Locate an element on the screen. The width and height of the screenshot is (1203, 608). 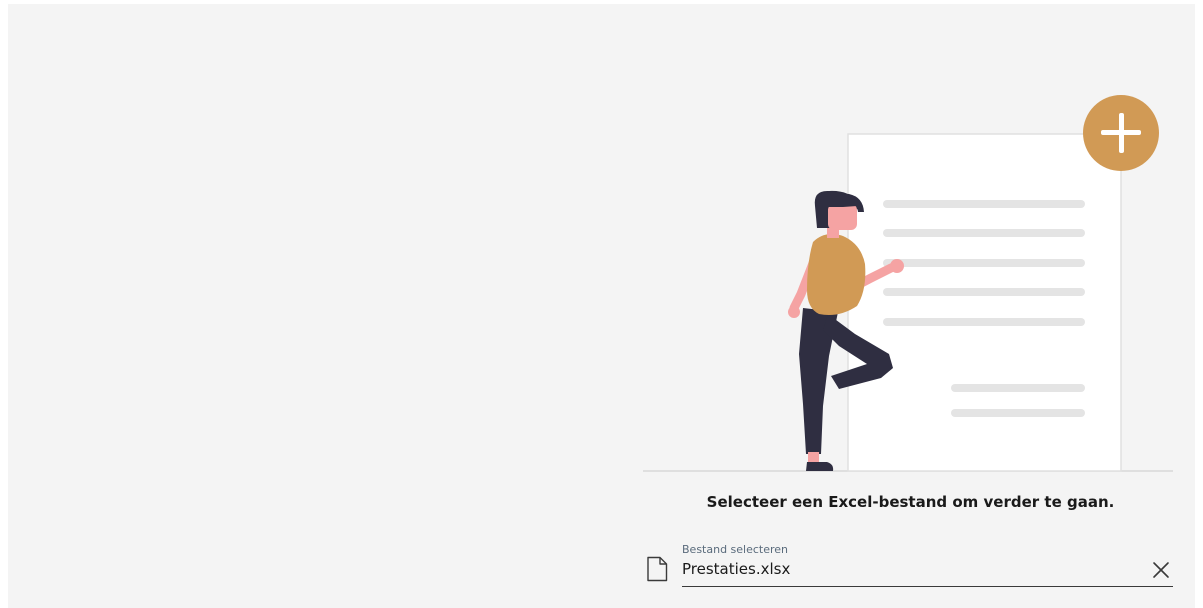
close-icon is located at coordinates (1161, 570).